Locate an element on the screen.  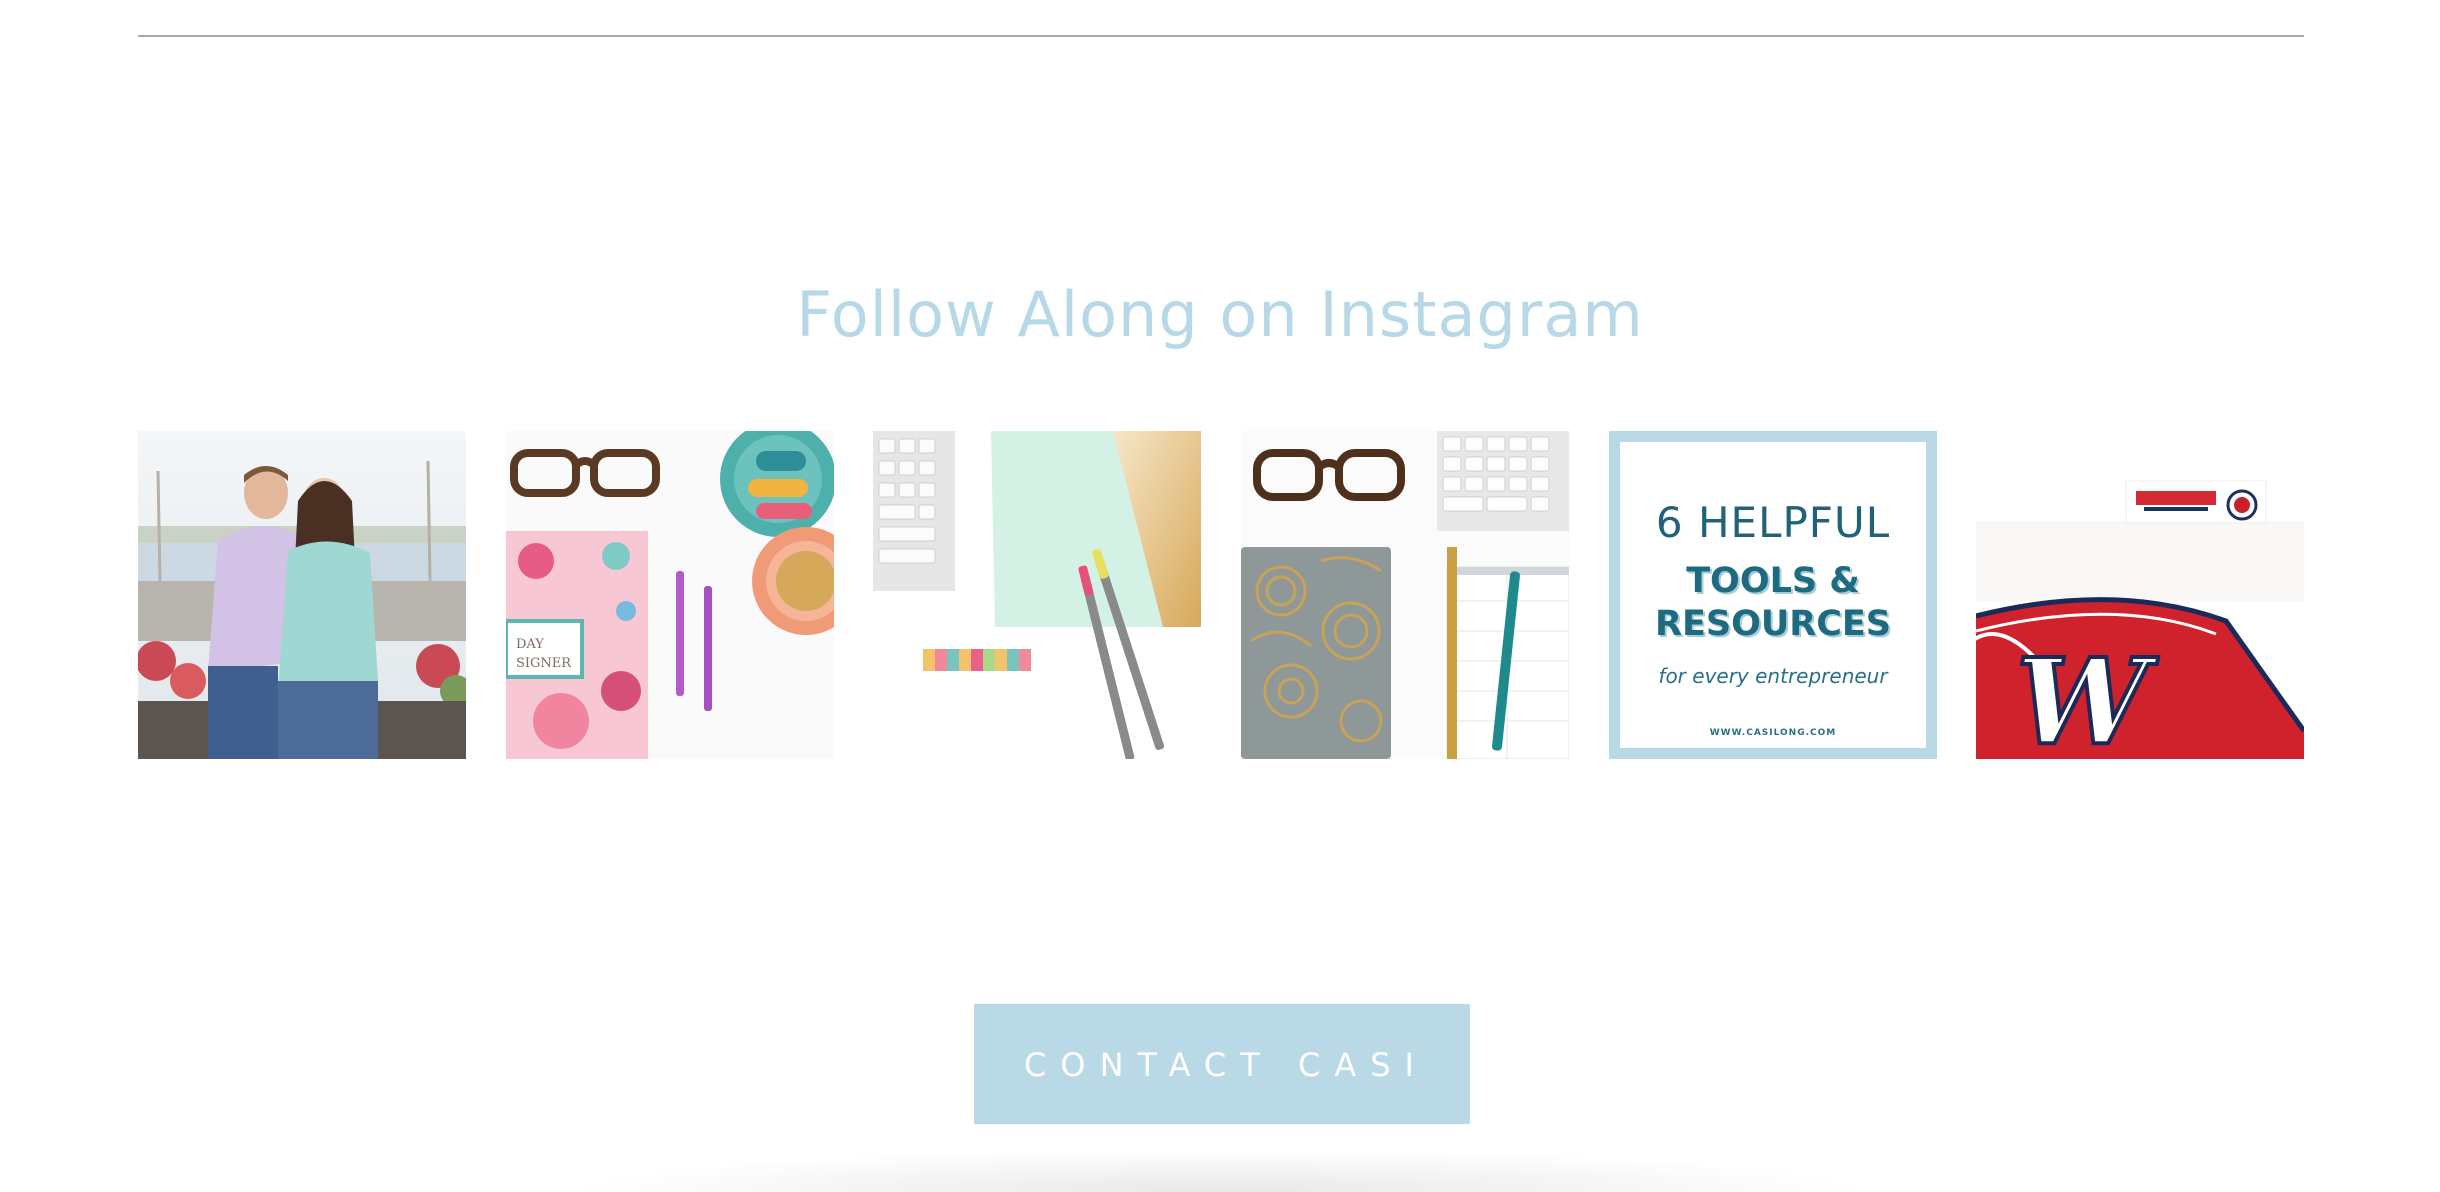
instagram-post-6: W is located at coordinates (2140, 595).